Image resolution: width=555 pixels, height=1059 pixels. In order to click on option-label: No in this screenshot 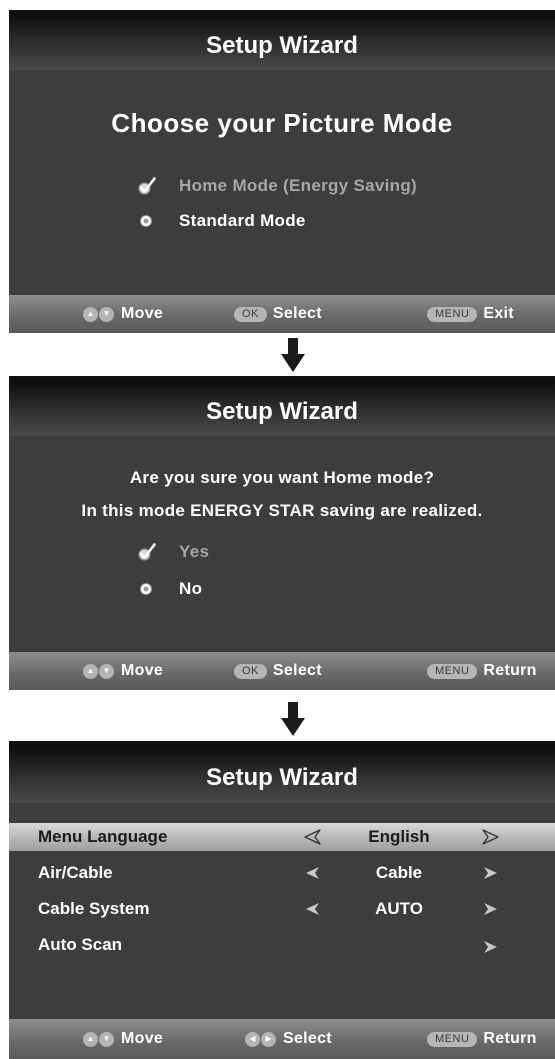, I will do `click(191, 588)`.